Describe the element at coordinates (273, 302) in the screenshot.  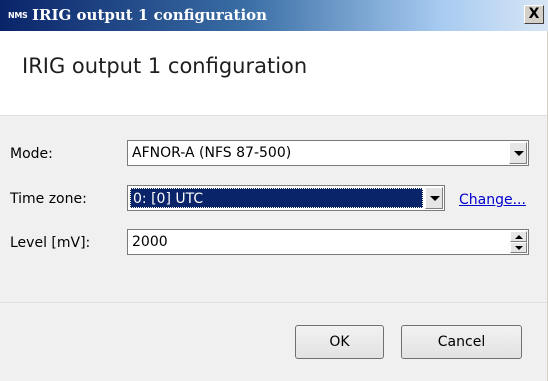
I see `divider` at that location.